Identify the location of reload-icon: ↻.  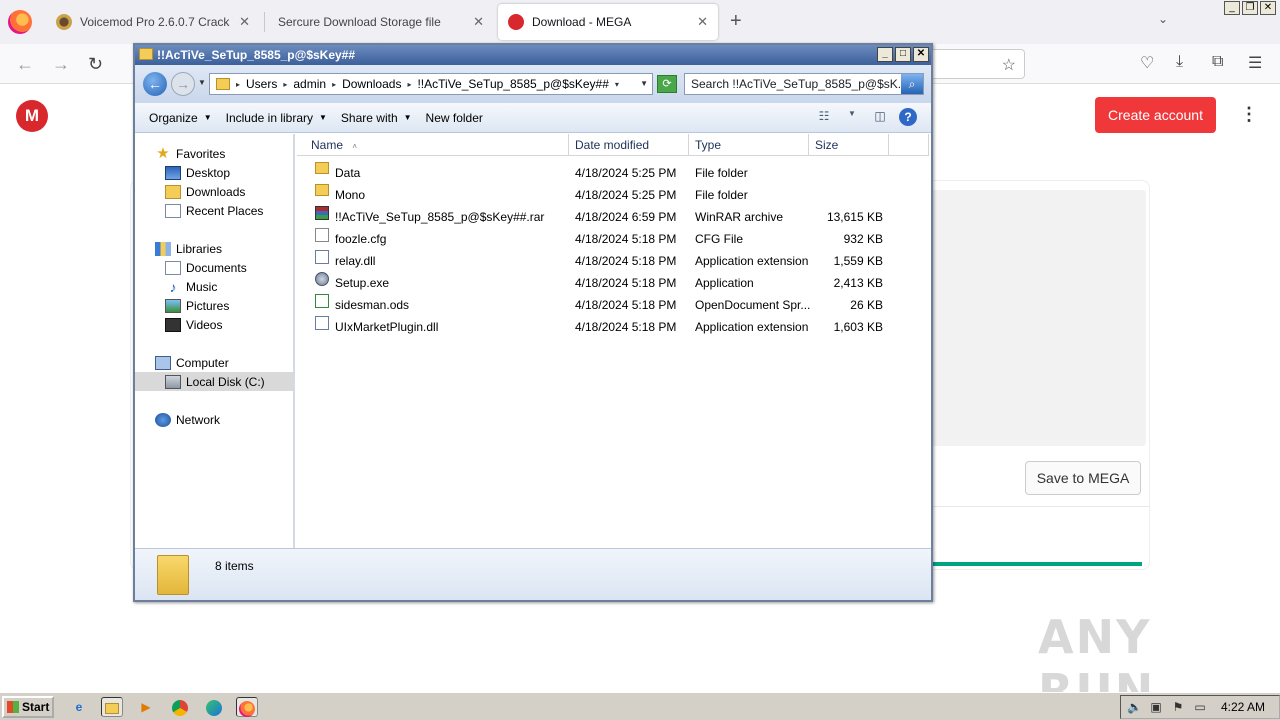
(95, 64).